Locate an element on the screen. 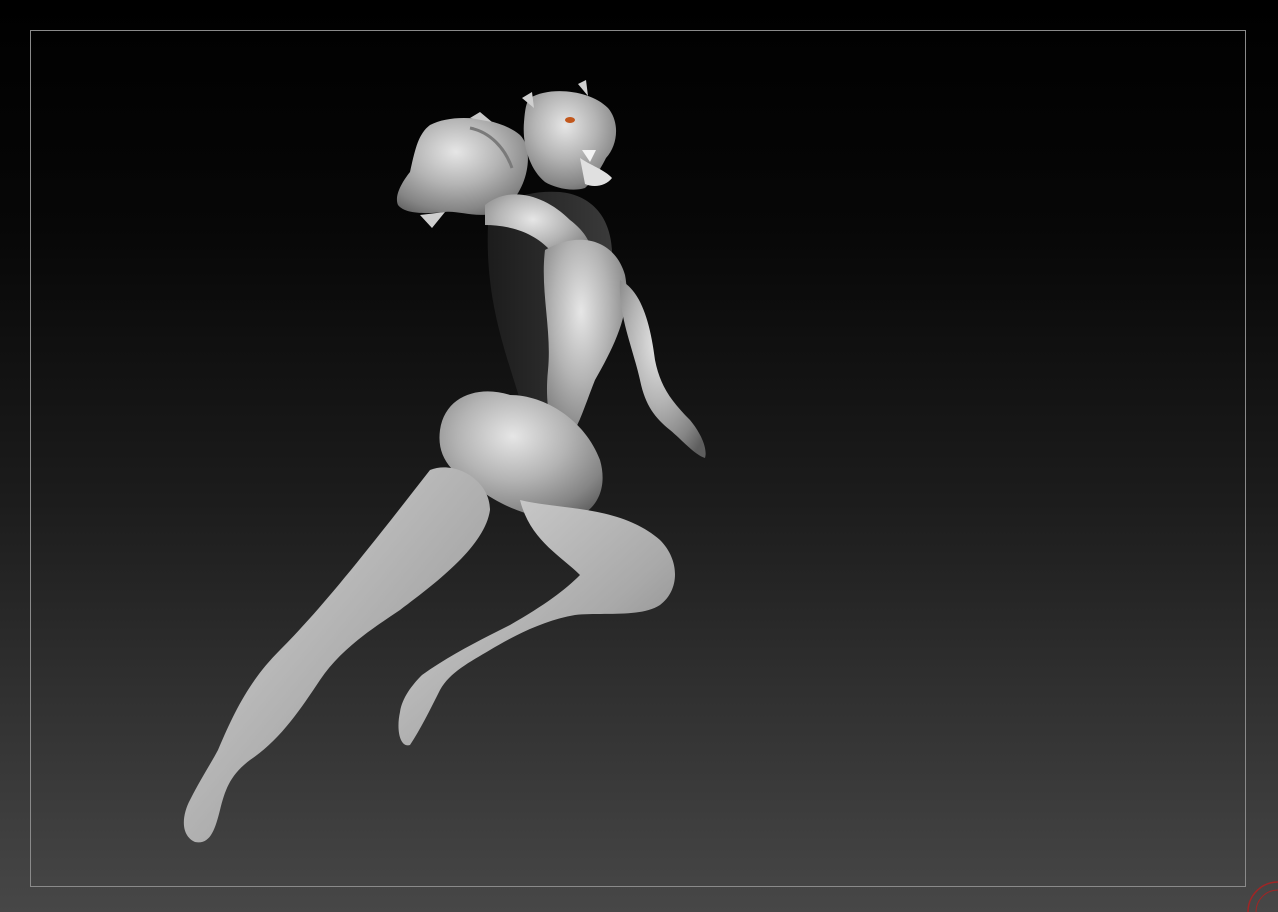 Image resolution: width=1278 pixels, height=912 pixels. lion-head is located at coordinates (569, 135).